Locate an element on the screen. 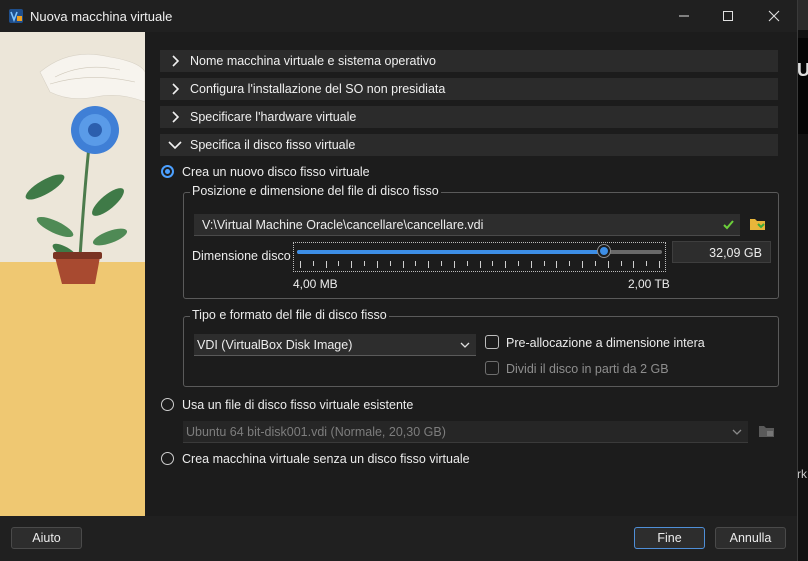 Image resolution: width=808 pixels, height=561 pixels. background-titlebar is located at coordinates (802, 15).